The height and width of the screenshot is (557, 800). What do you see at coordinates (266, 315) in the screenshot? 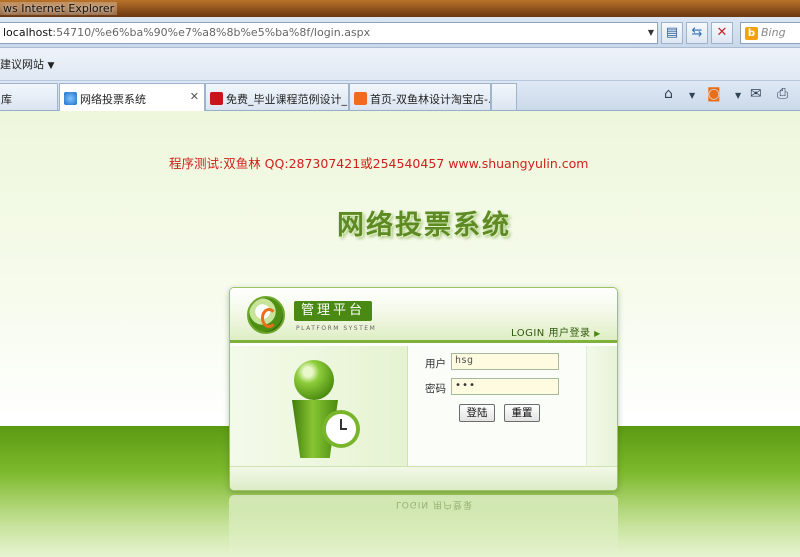
I see `platform-logo-icon` at bounding box center [266, 315].